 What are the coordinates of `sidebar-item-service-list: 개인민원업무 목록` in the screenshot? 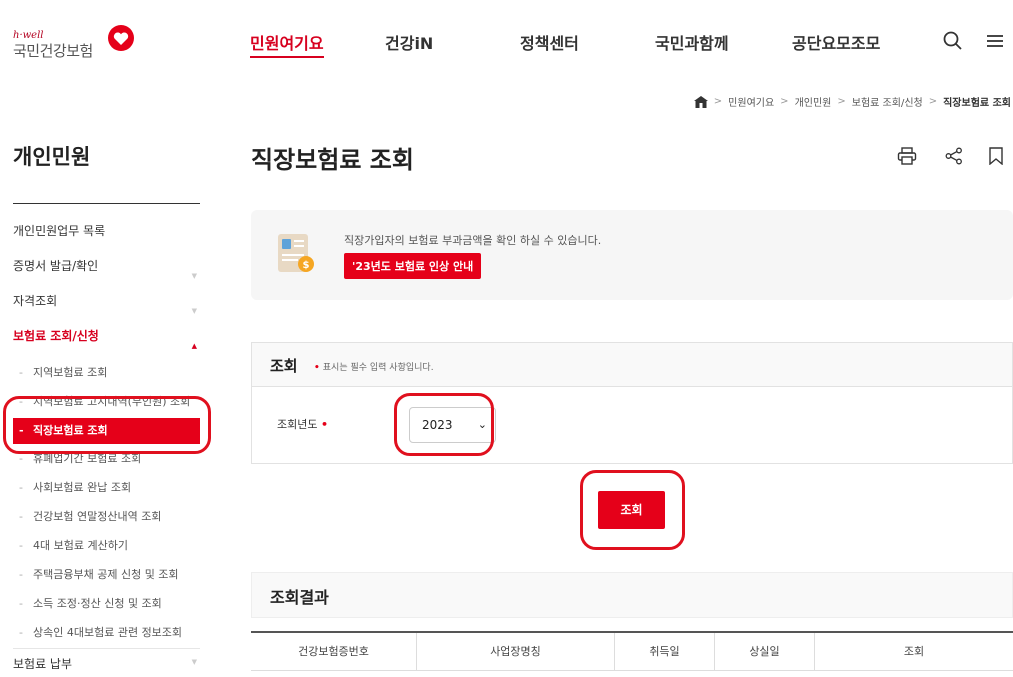 It's located at (106, 235).